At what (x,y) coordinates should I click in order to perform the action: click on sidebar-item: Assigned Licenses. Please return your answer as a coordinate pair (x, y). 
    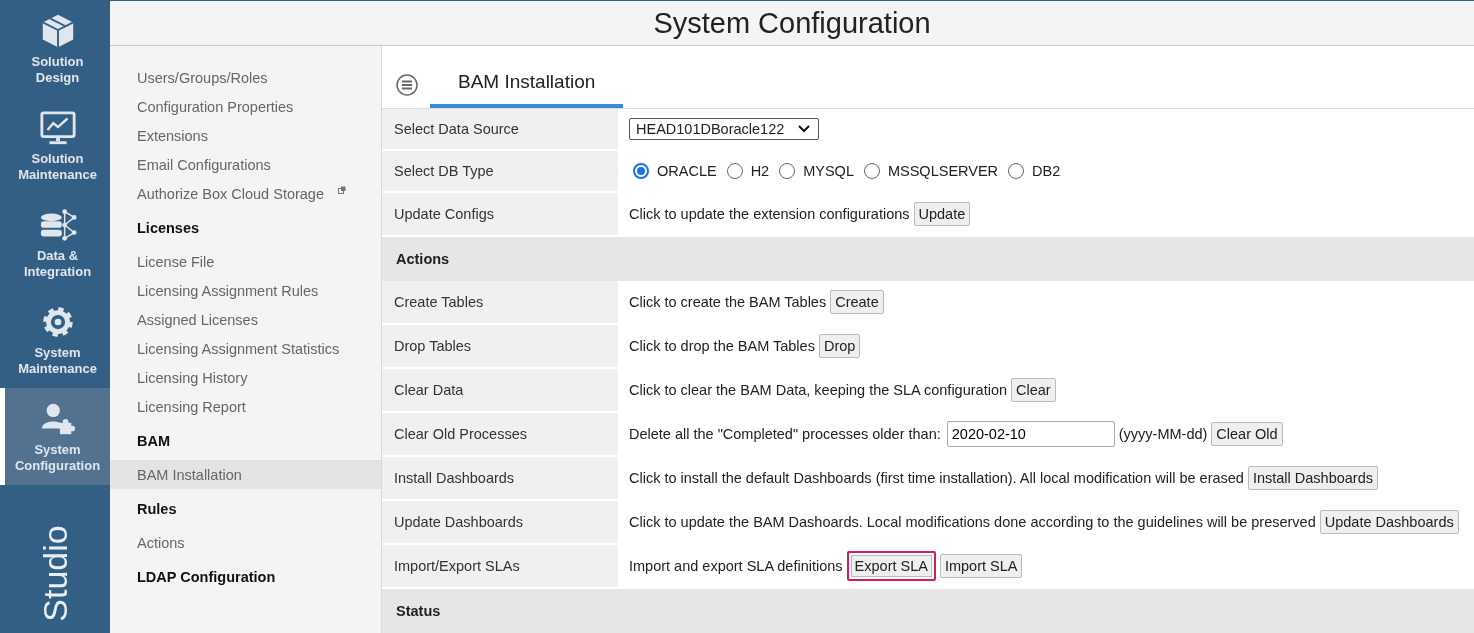
    Looking at the image, I should click on (245, 319).